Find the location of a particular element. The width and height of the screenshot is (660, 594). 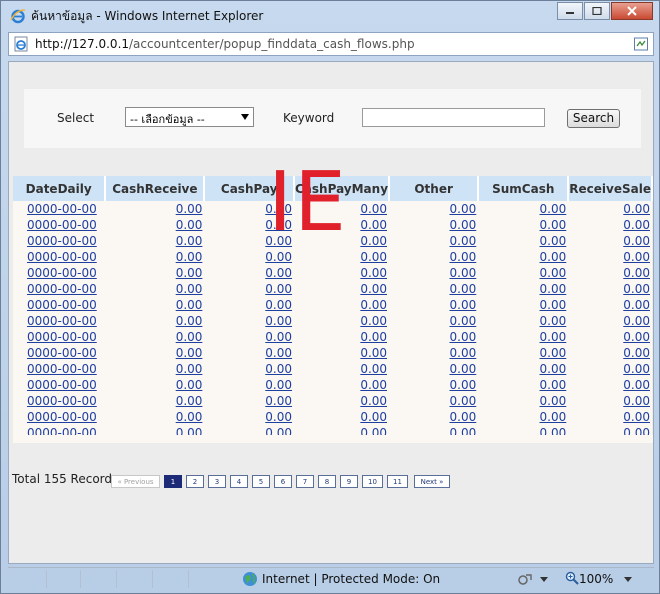

security-zone-text: Internet | Protected Mode: On is located at coordinates (351, 579).